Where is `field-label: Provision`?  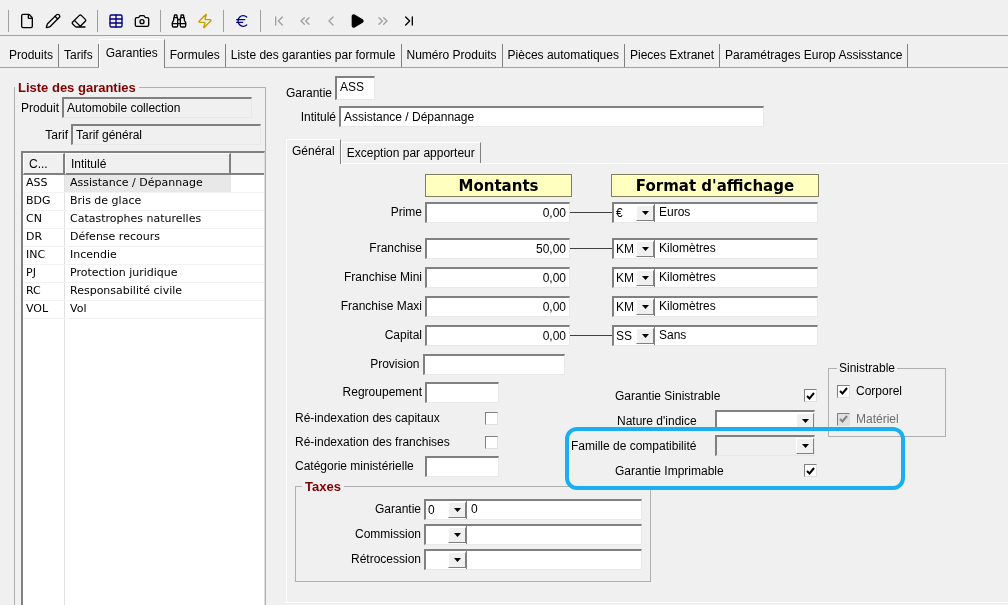 field-label: Provision is located at coordinates (395, 364).